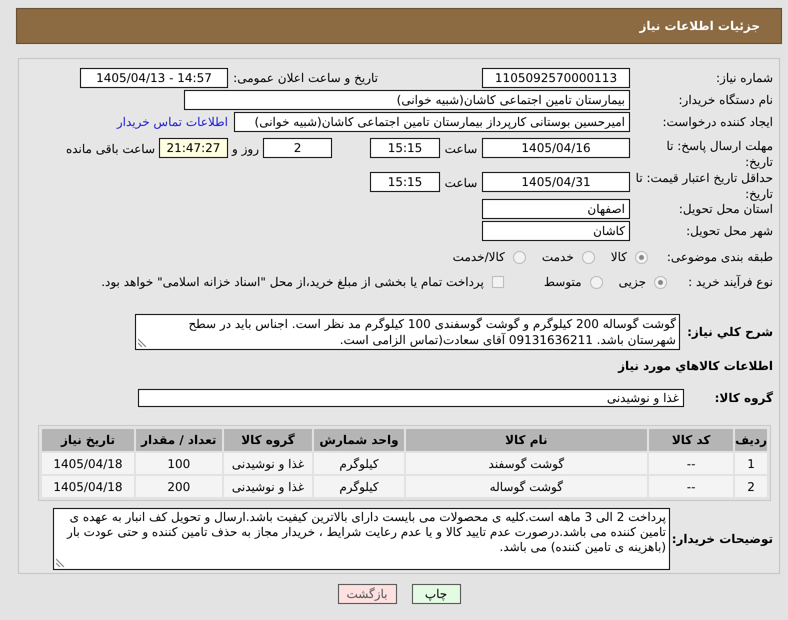 Image resolution: width=788 pixels, height=620 pixels. What do you see at coordinates (405, 182) in the screenshot?
I see `validity-time-field: 15:15` at bounding box center [405, 182].